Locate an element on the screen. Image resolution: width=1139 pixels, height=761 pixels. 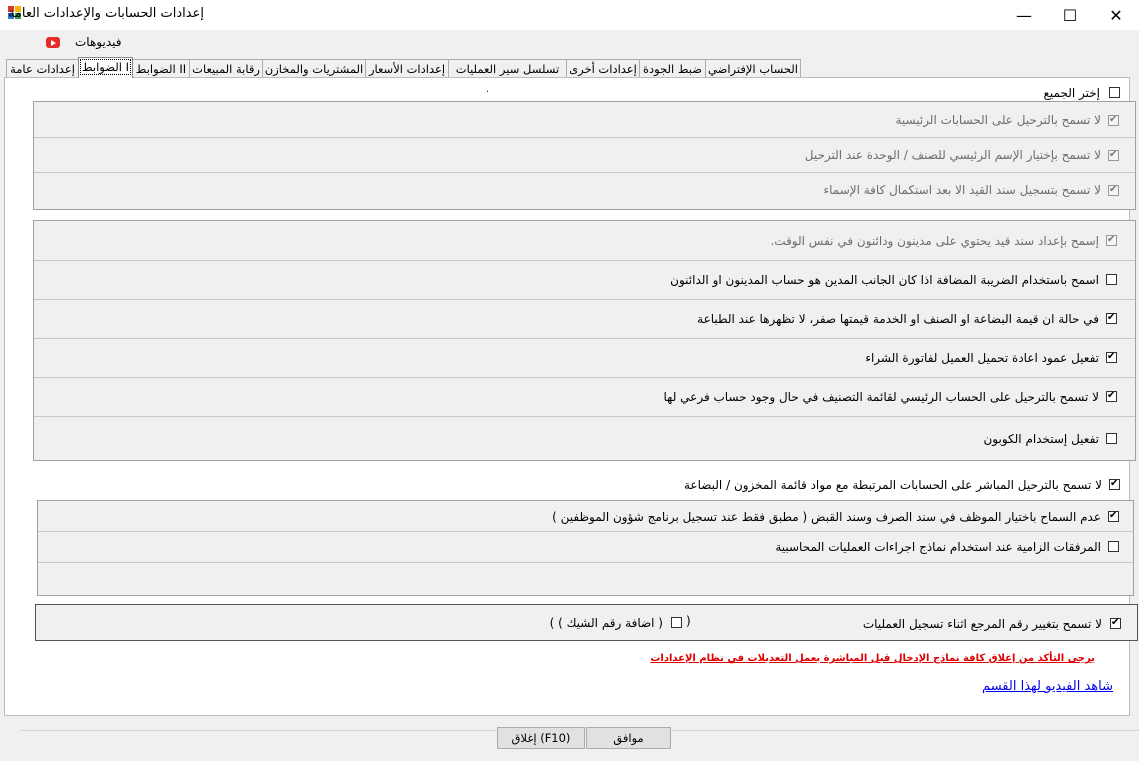
no-main-item-name-checkbox is located at coordinates (1113, 155).